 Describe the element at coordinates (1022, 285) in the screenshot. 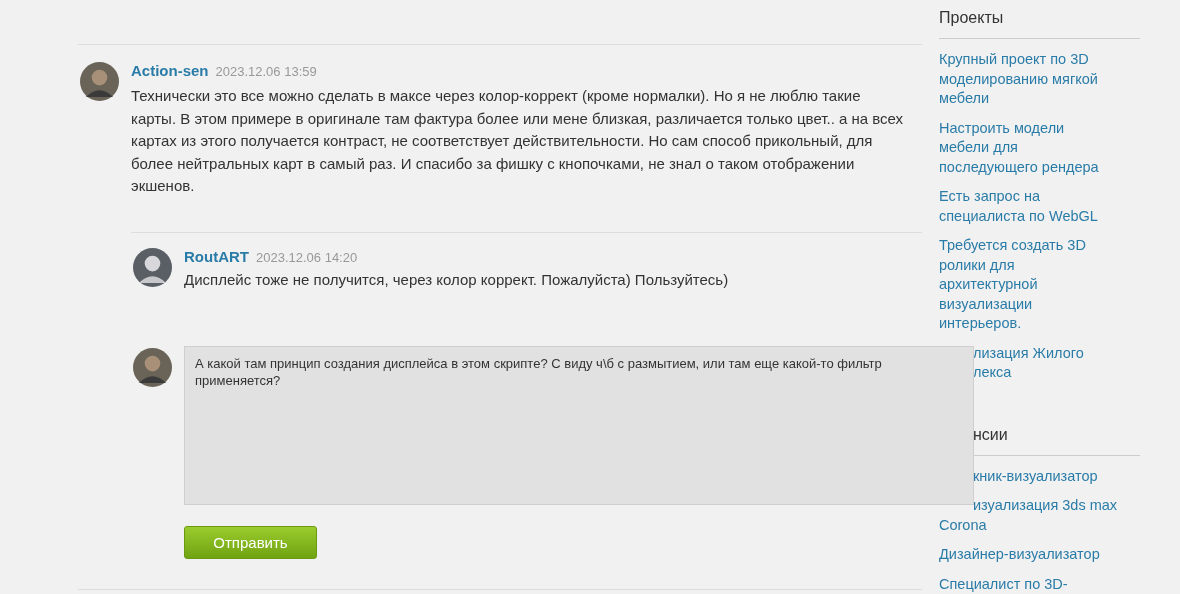

I see `sidebar-link: Требуется создать 3D ролики для архитектурной визуализации интерьеров.` at that location.